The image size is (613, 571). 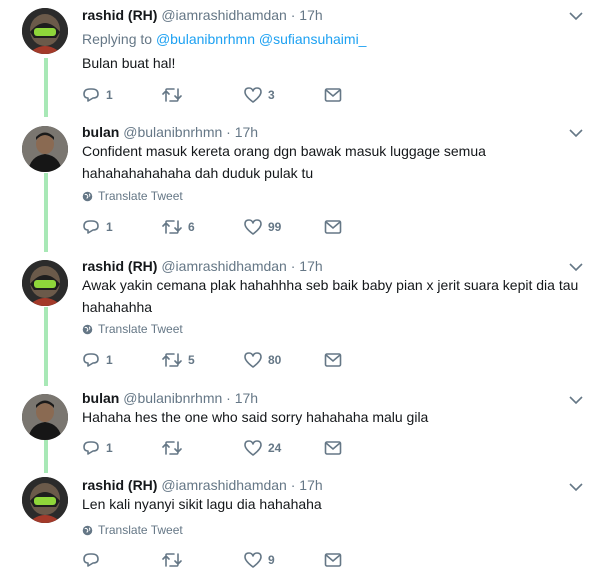 What do you see at coordinates (313, 39) in the screenshot?
I see `mention-link: @sufiansuhaimi_` at bounding box center [313, 39].